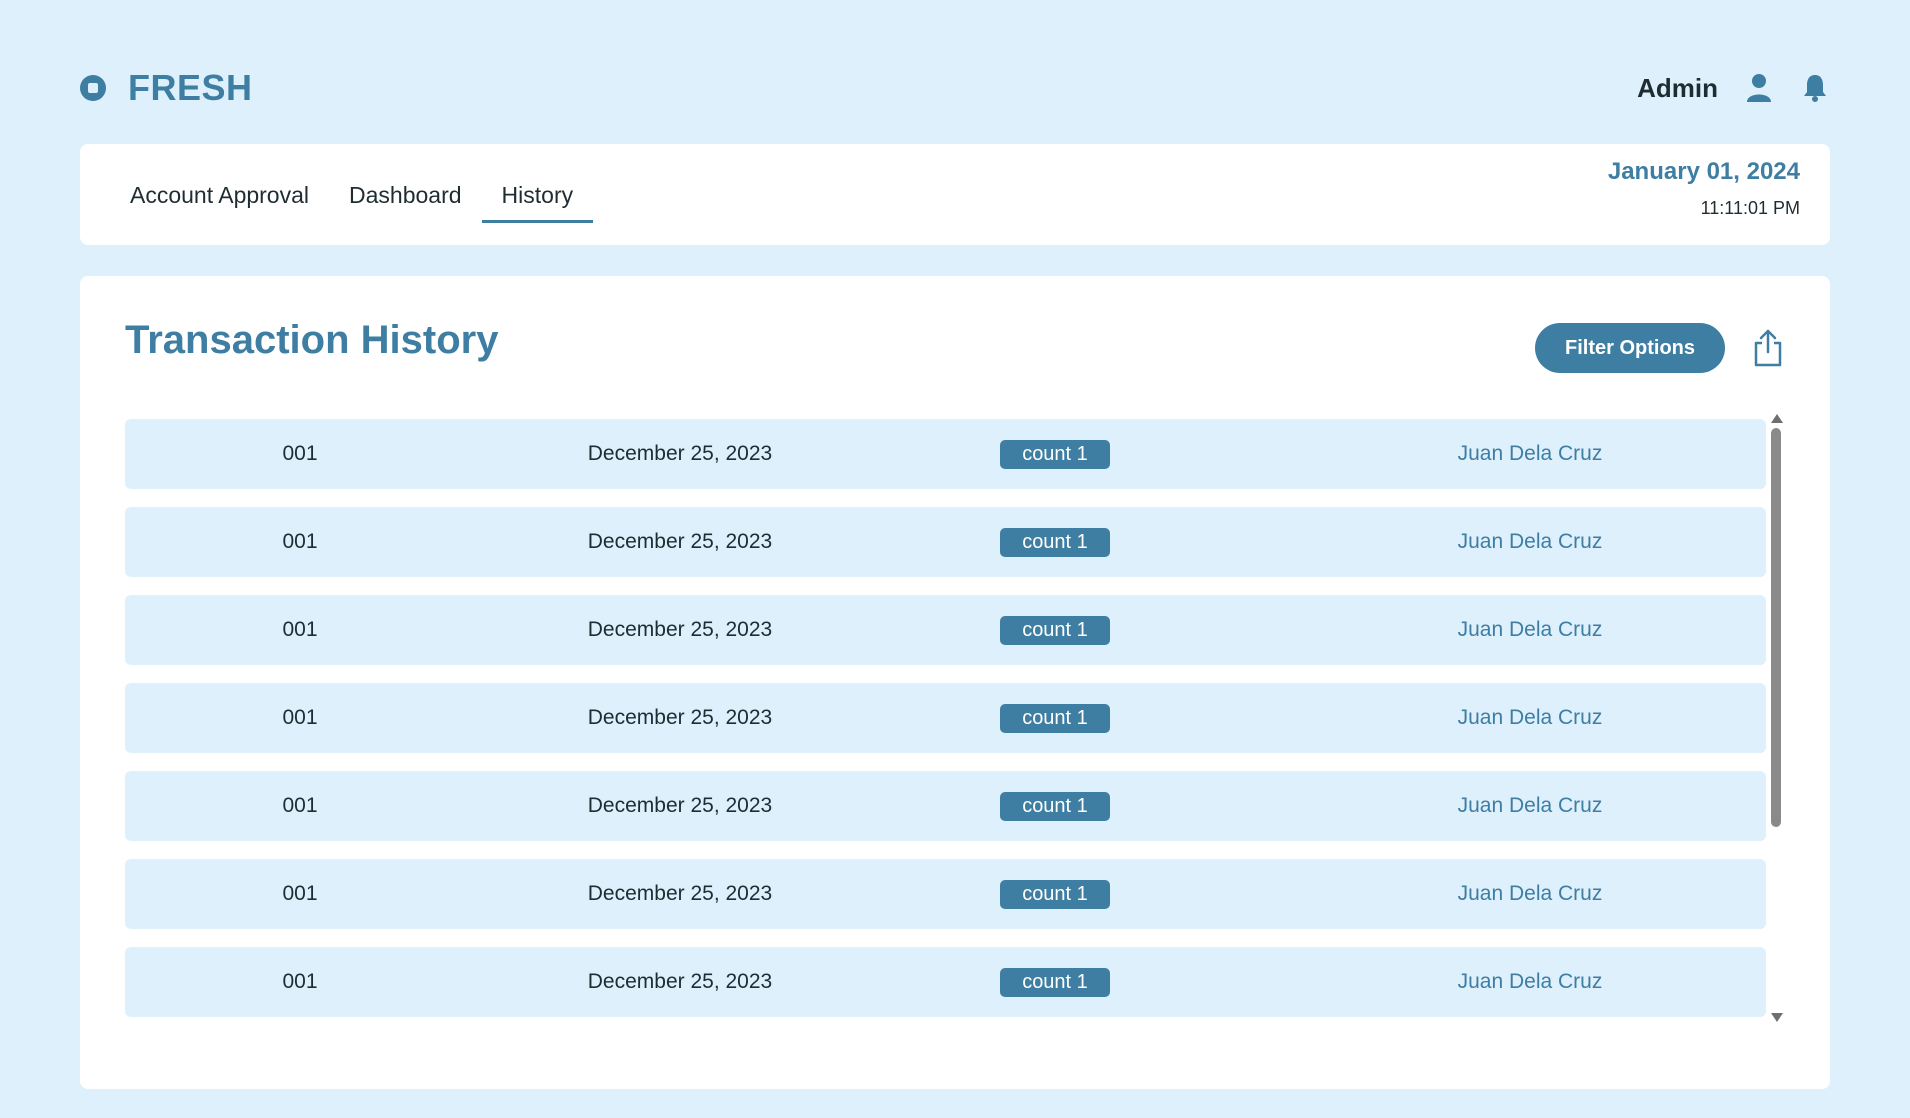 This screenshot has width=1910, height=1118. What do you see at coordinates (955, 88) in the screenshot?
I see `top-bar: FRESH Admin` at bounding box center [955, 88].